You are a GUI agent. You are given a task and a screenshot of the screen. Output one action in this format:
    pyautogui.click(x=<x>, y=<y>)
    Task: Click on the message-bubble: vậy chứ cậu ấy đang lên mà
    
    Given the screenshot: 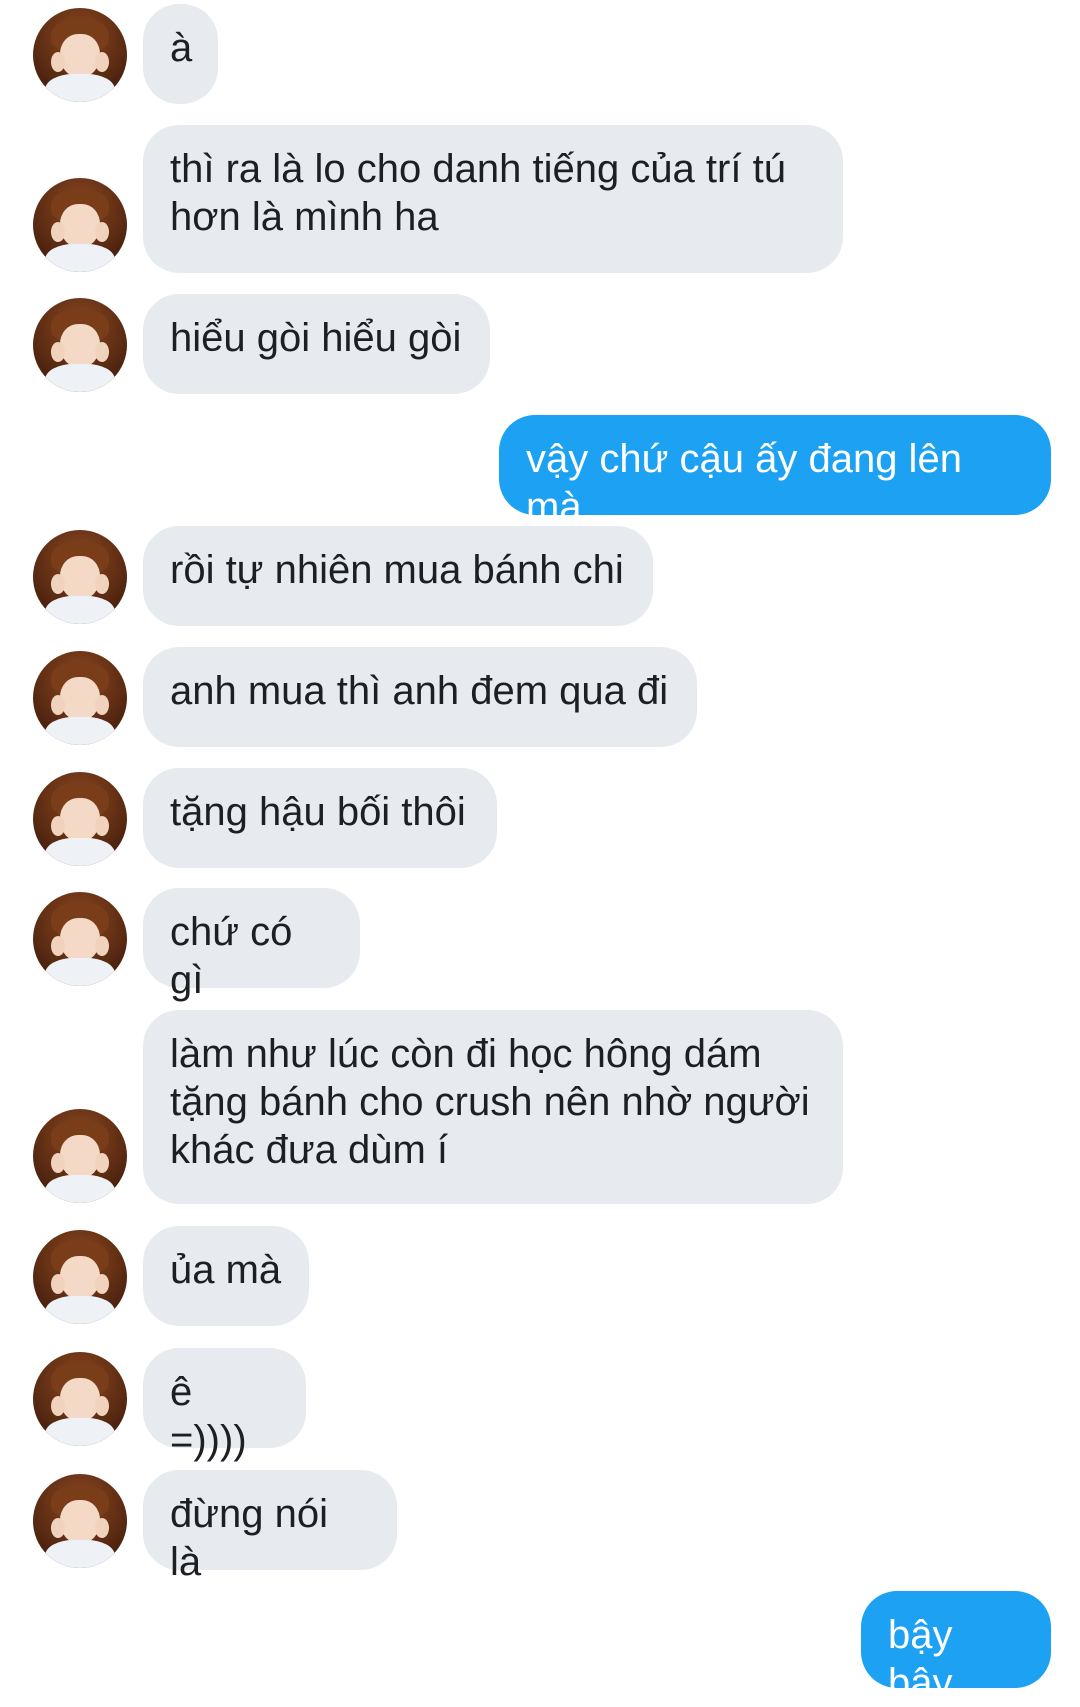 What is the action you would take?
    pyautogui.click(x=775, y=472)
    